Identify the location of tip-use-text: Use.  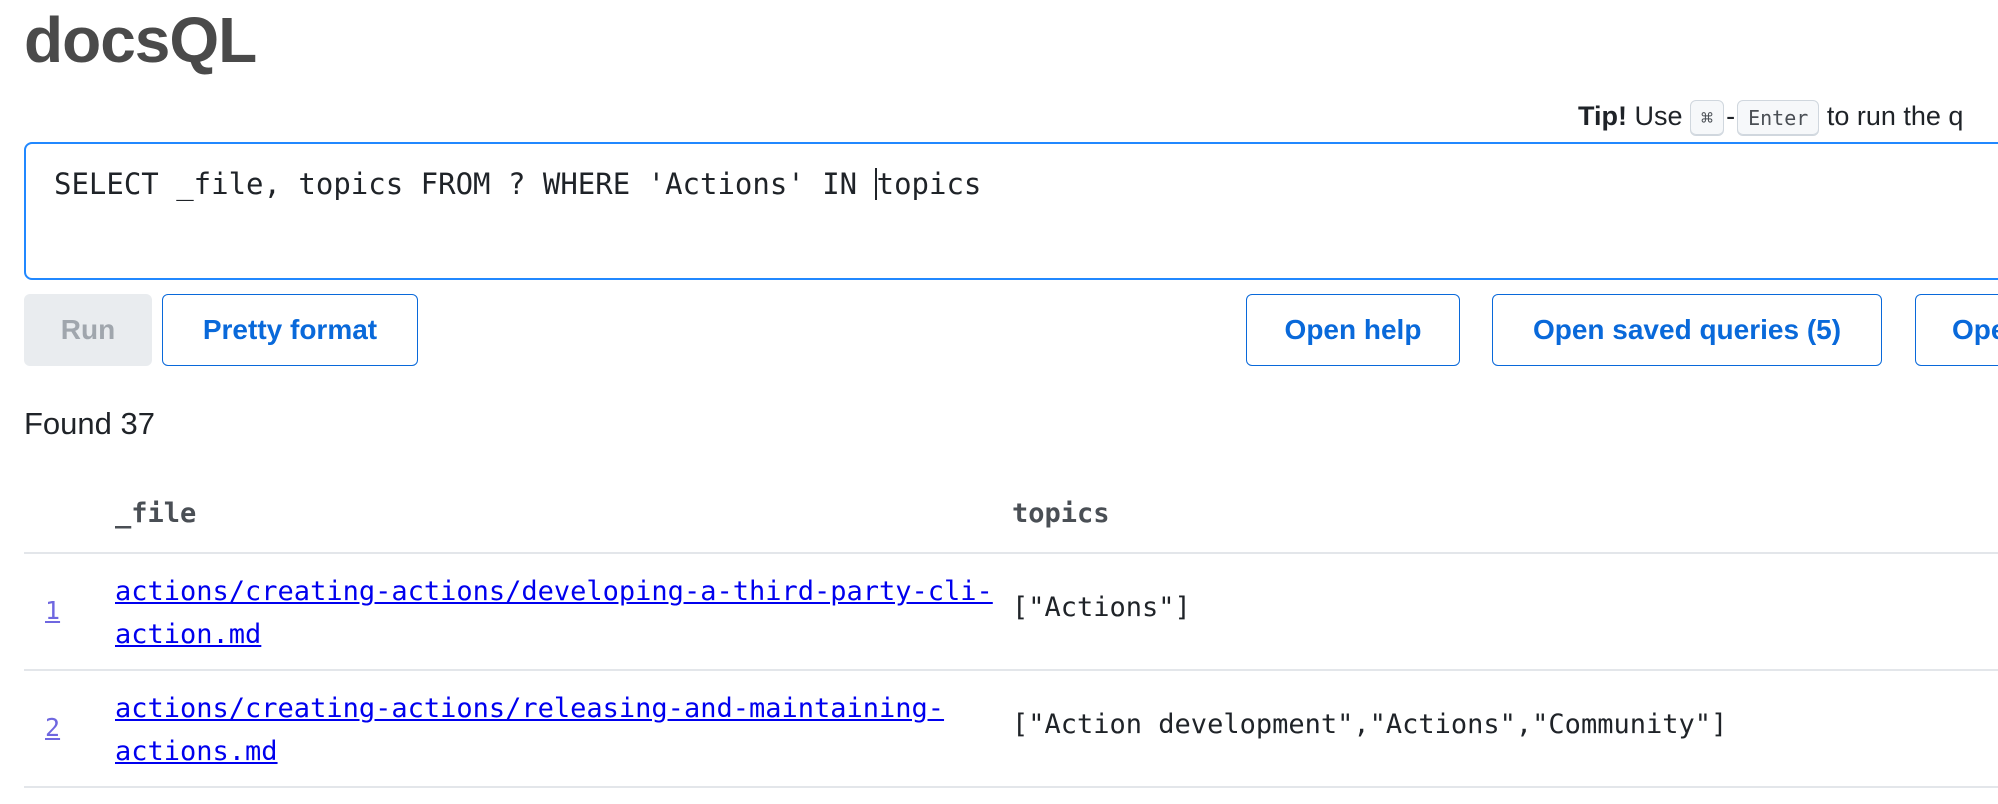
(1658, 116).